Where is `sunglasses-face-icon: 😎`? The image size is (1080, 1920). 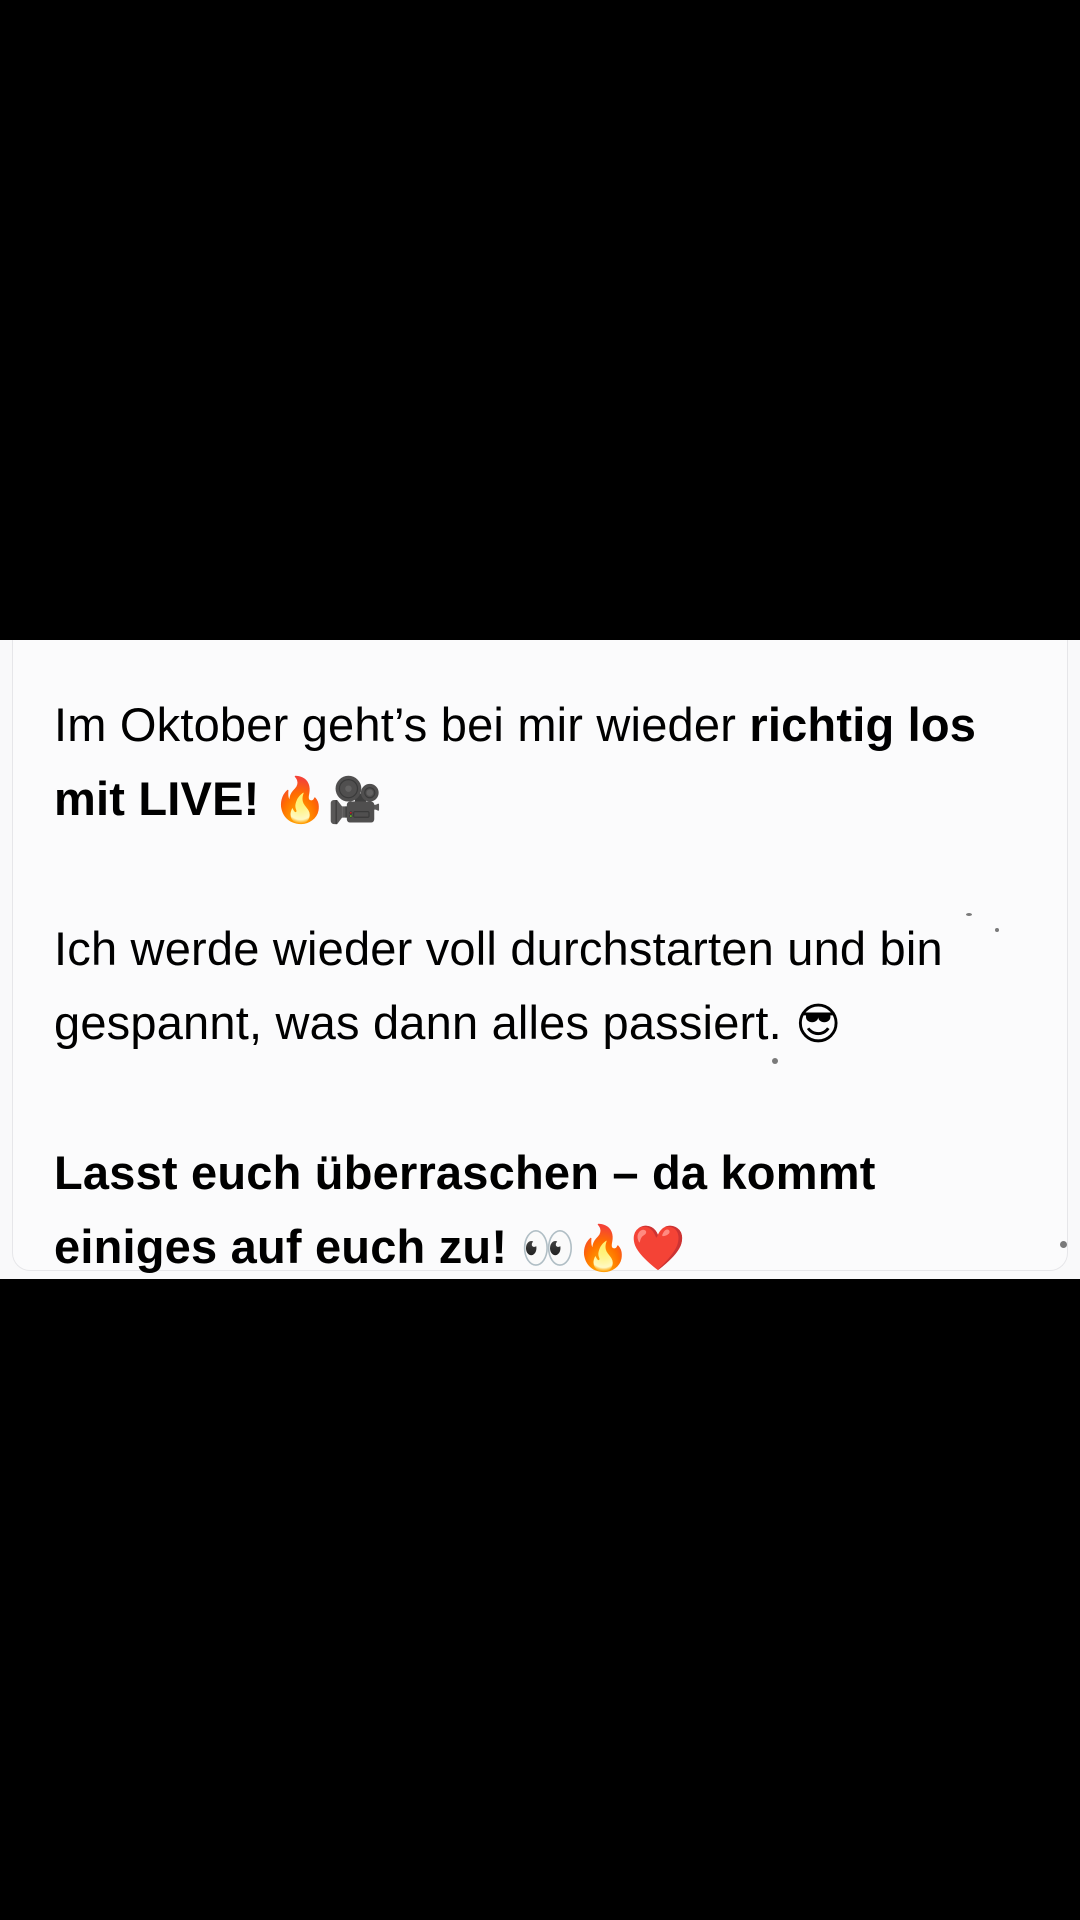
sunglasses-face-icon: 😎 is located at coordinates (818, 1024).